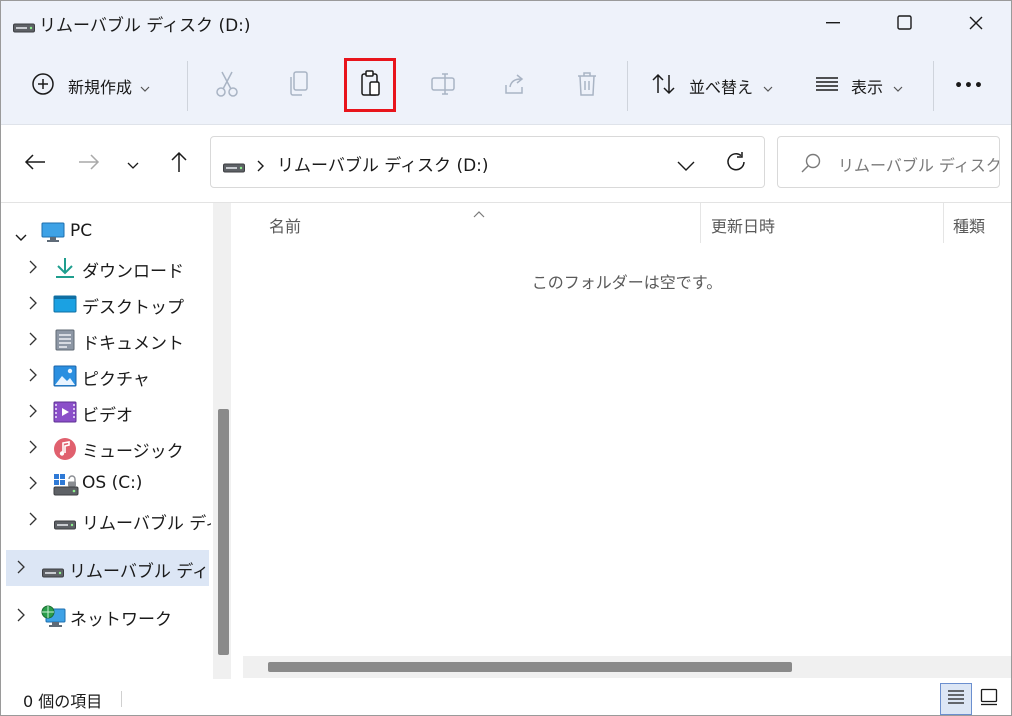  Describe the element at coordinates (664, 86) in the screenshot. I see `sort-arrows-icon` at that location.